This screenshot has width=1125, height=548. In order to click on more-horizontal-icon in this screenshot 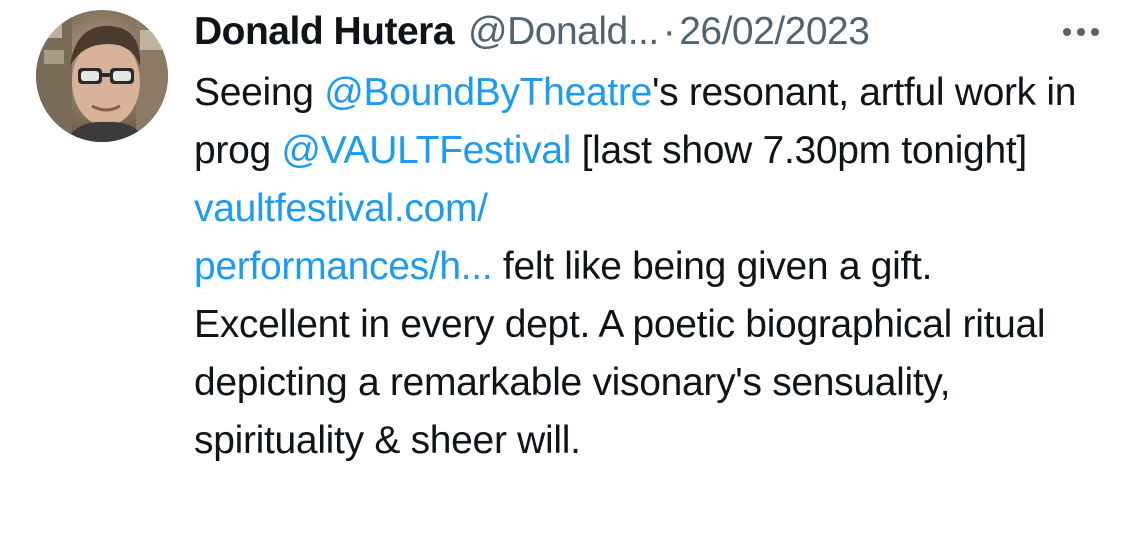, I will do `click(1081, 32)`.